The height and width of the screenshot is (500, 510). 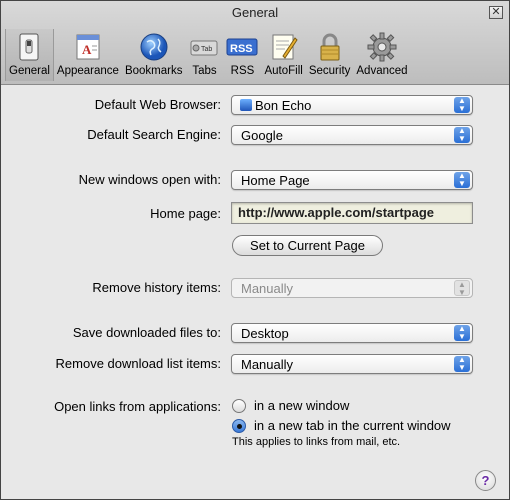 What do you see at coordinates (246, 105) in the screenshot?
I see `browser-app-icon` at bounding box center [246, 105].